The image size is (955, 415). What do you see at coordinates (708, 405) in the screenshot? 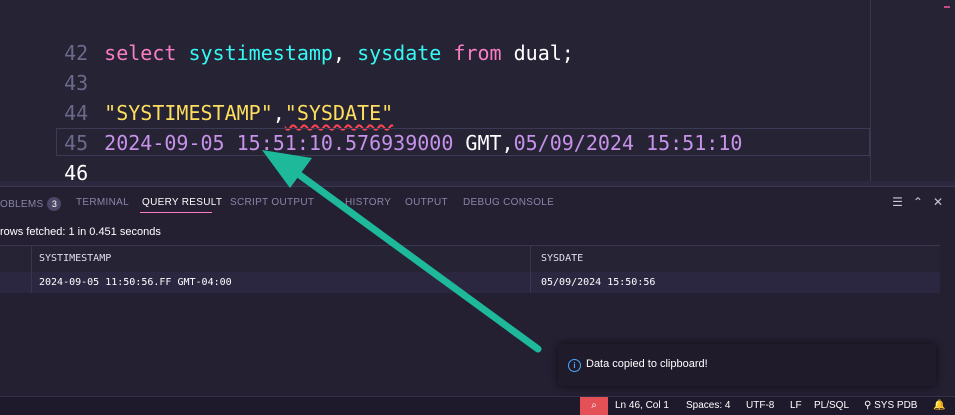
I see `indentation: Spaces: 4` at bounding box center [708, 405].